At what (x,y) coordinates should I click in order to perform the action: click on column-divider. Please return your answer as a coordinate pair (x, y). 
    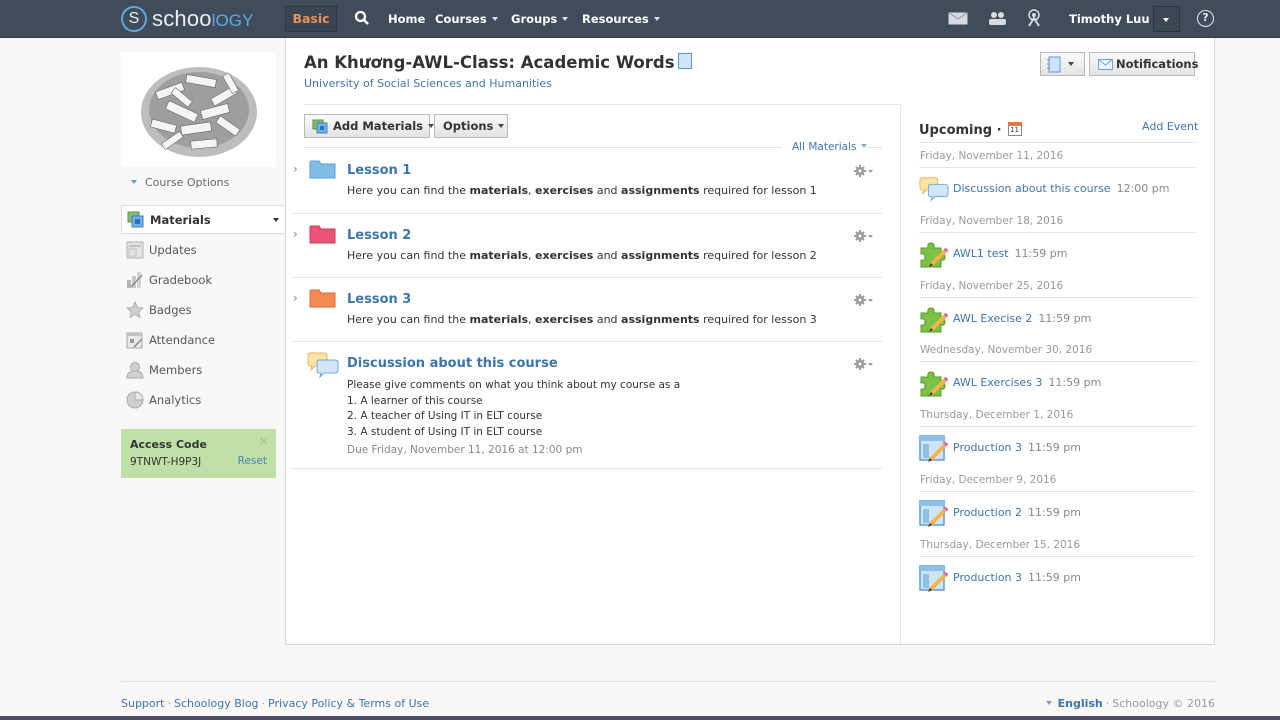
    Looking at the image, I should click on (900, 374).